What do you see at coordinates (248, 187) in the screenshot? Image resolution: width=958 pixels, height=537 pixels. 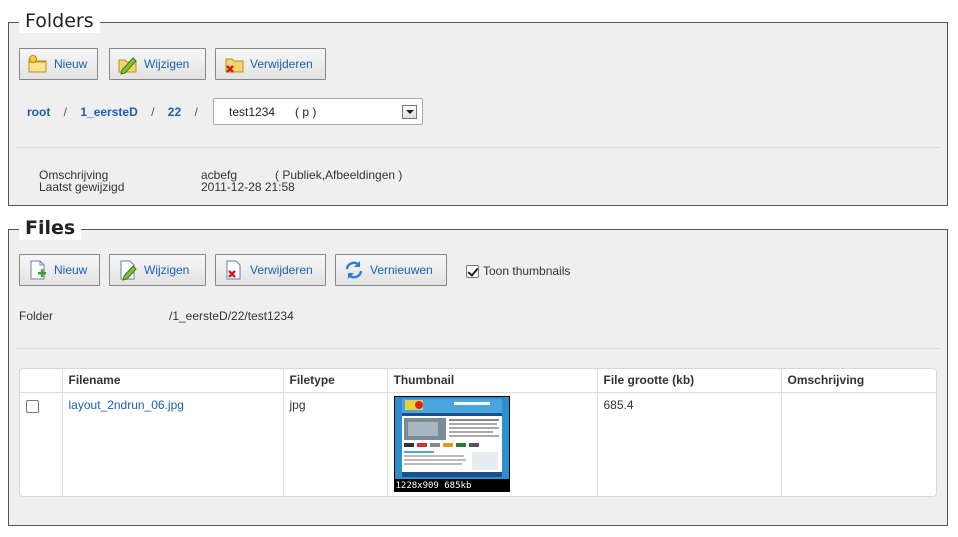 I see `modified-value: 2011-12-28 21:58` at bounding box center [248, 187].